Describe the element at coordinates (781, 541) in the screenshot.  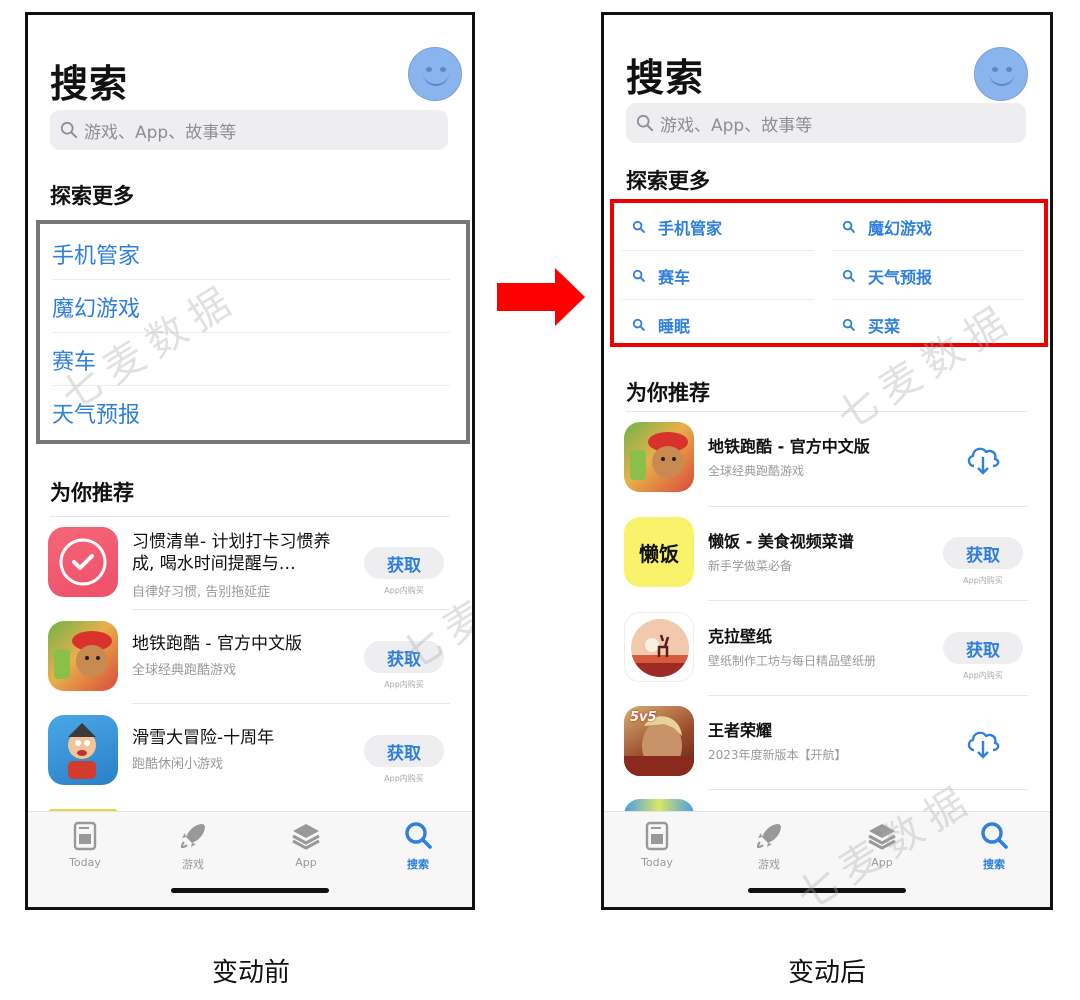
I see `app-name: 懒饭 - 美食视频菜谱` at that location.